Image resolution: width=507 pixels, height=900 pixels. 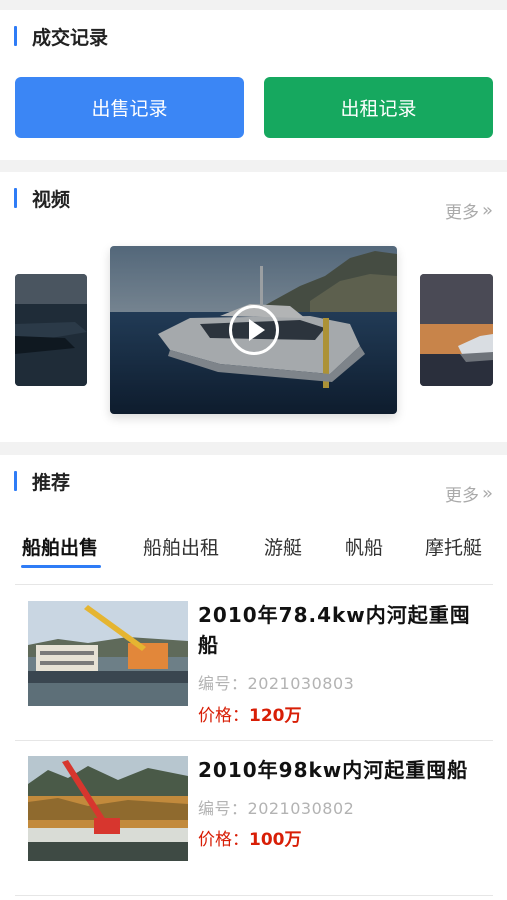 I want to click on tab-ship-sale: 船舶出售, so click(x=60, y=546).